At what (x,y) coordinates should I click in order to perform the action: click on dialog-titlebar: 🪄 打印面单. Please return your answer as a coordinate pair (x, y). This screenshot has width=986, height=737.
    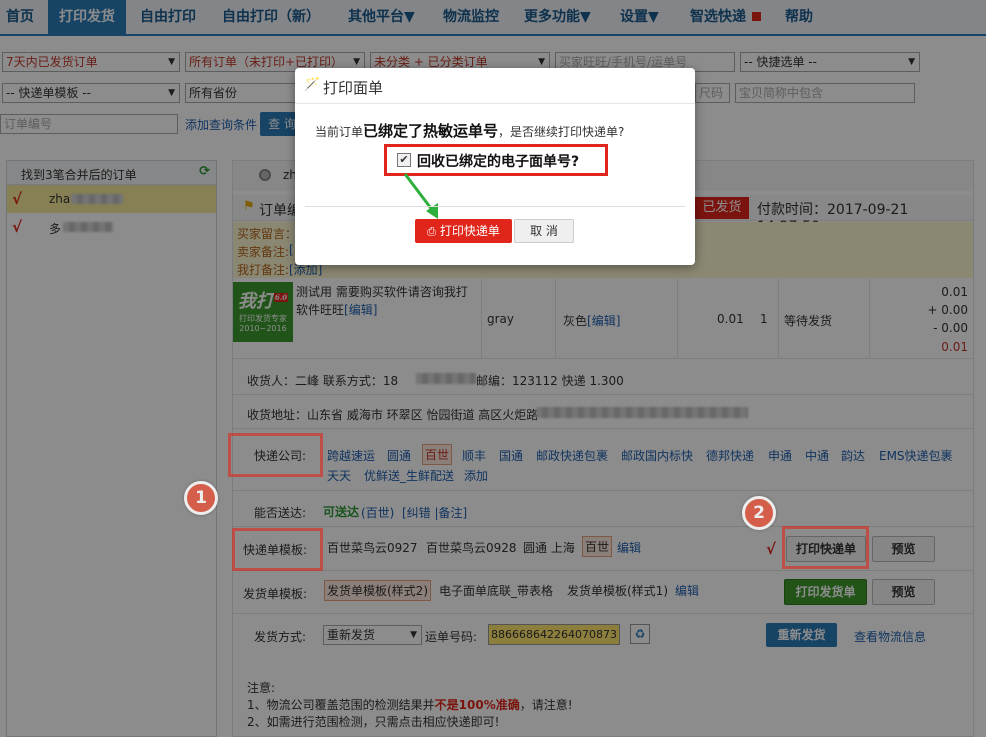
    Looking at the image, I should click on (495, 86).